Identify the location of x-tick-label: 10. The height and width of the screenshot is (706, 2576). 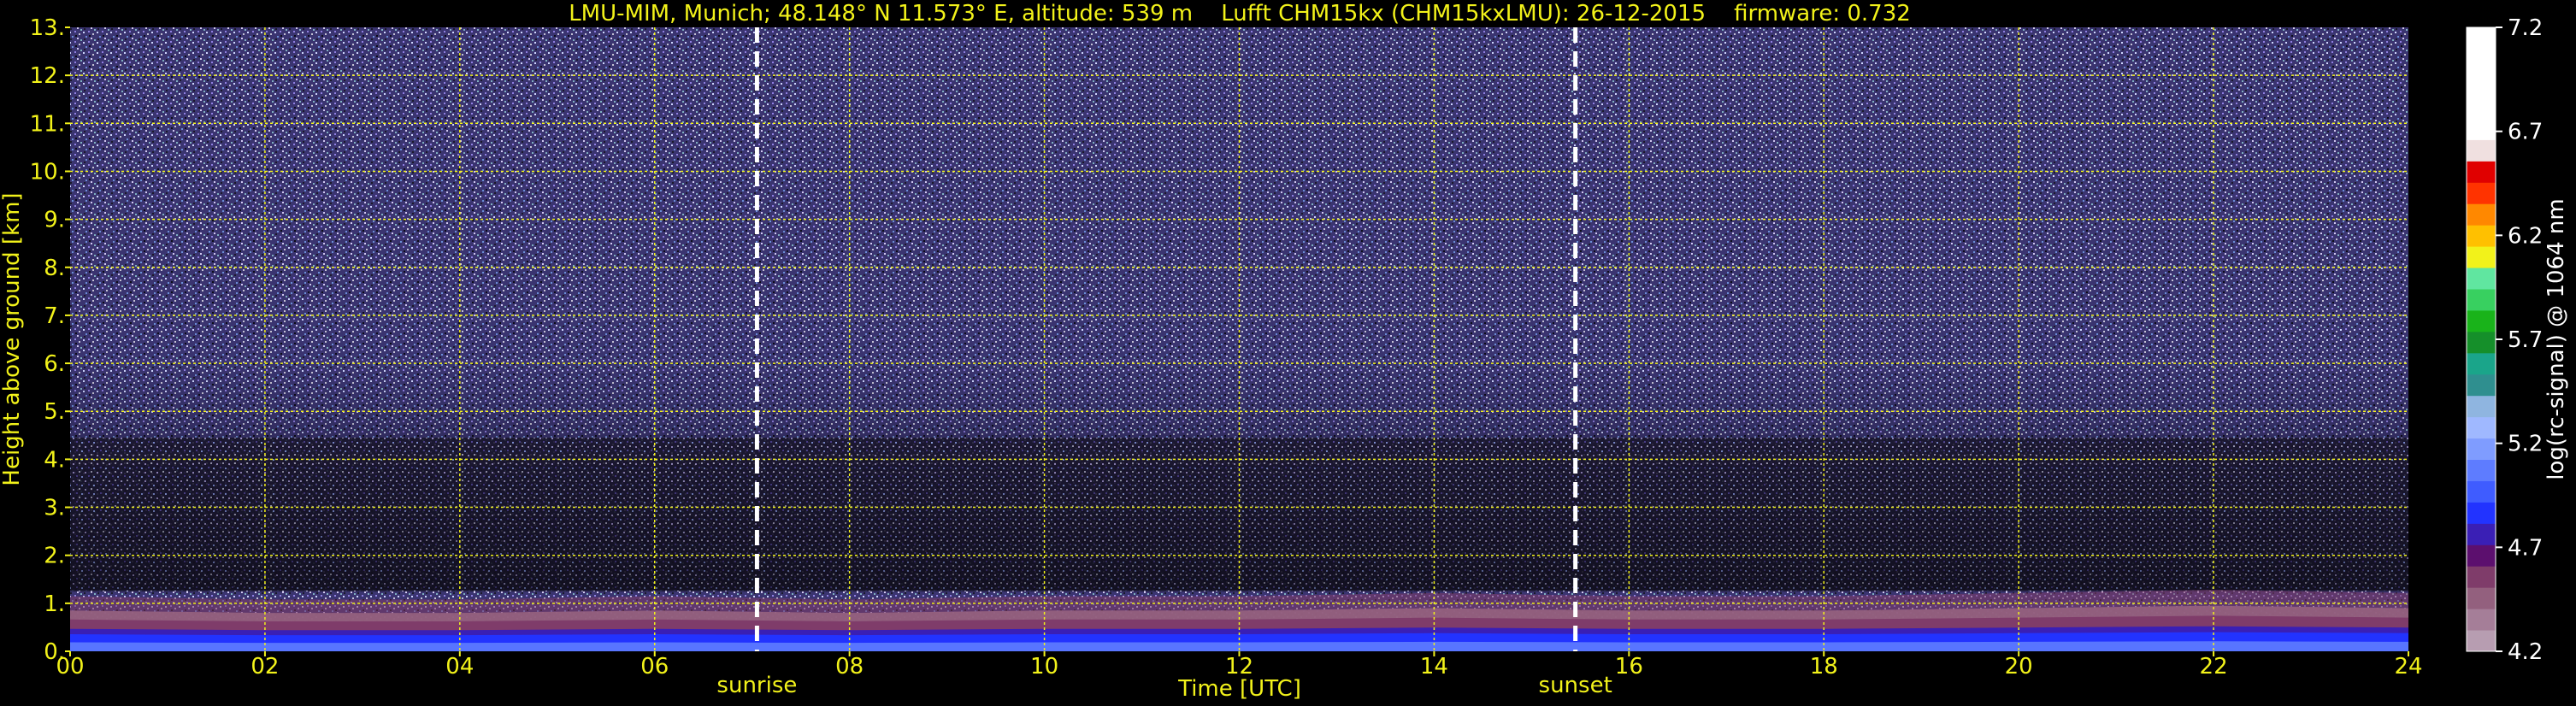
(1044, 667).